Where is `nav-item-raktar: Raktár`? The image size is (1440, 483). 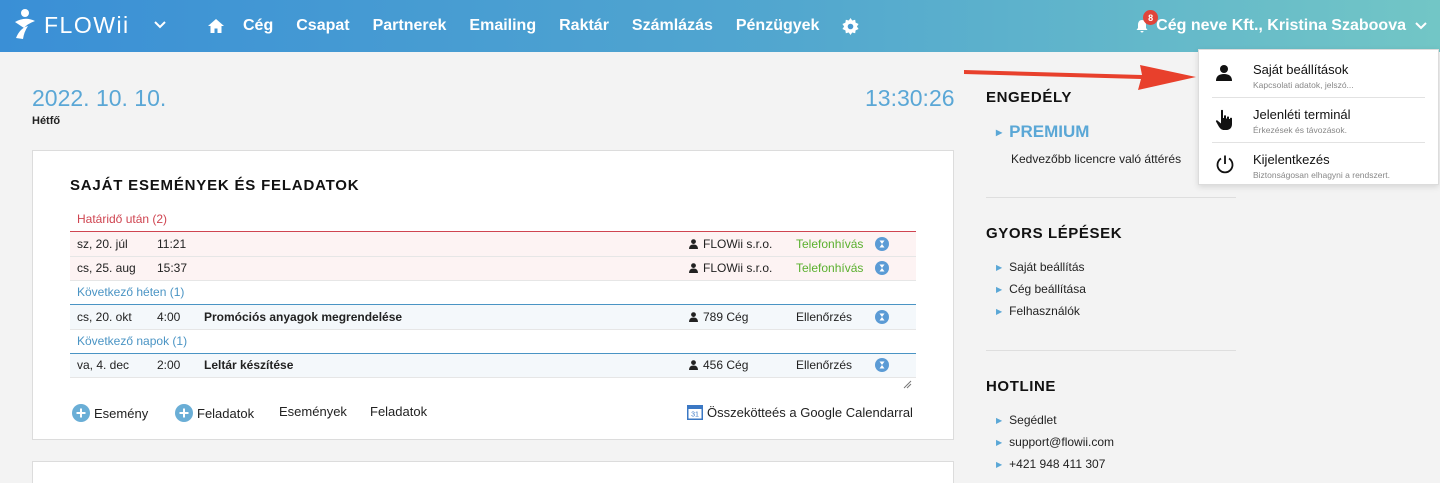 nav-item-raktar: Raktár is located at coordinates (584, 26).